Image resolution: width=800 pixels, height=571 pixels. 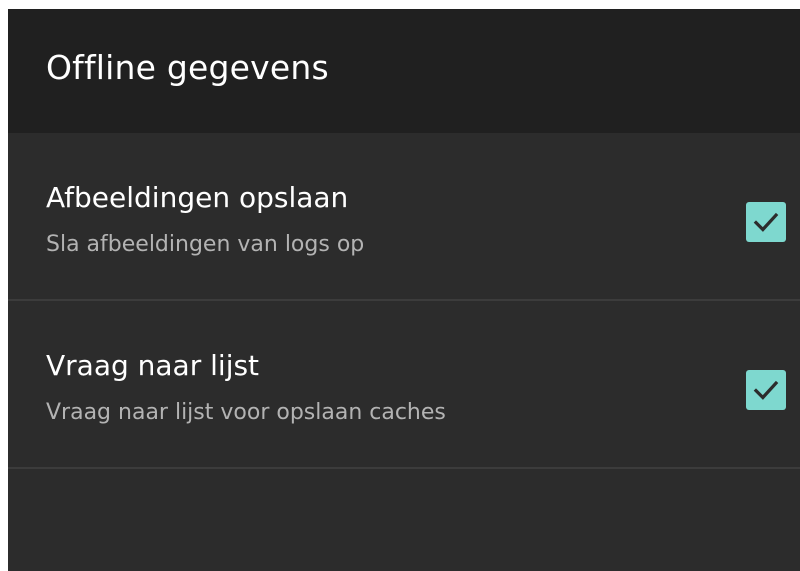 I want to click on save-images-checkbox, so click(x=766, y=222).